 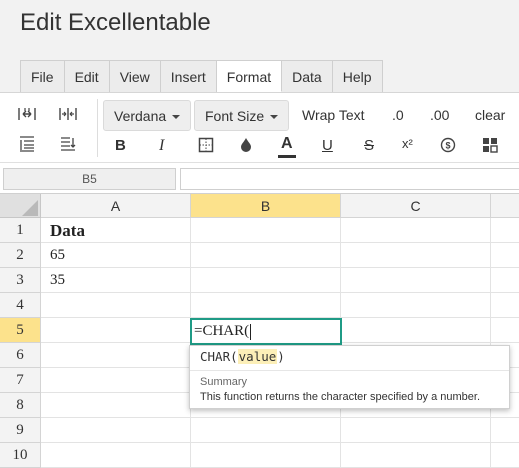 I want to click on currency-icon: $, so click(x=448, y=145).